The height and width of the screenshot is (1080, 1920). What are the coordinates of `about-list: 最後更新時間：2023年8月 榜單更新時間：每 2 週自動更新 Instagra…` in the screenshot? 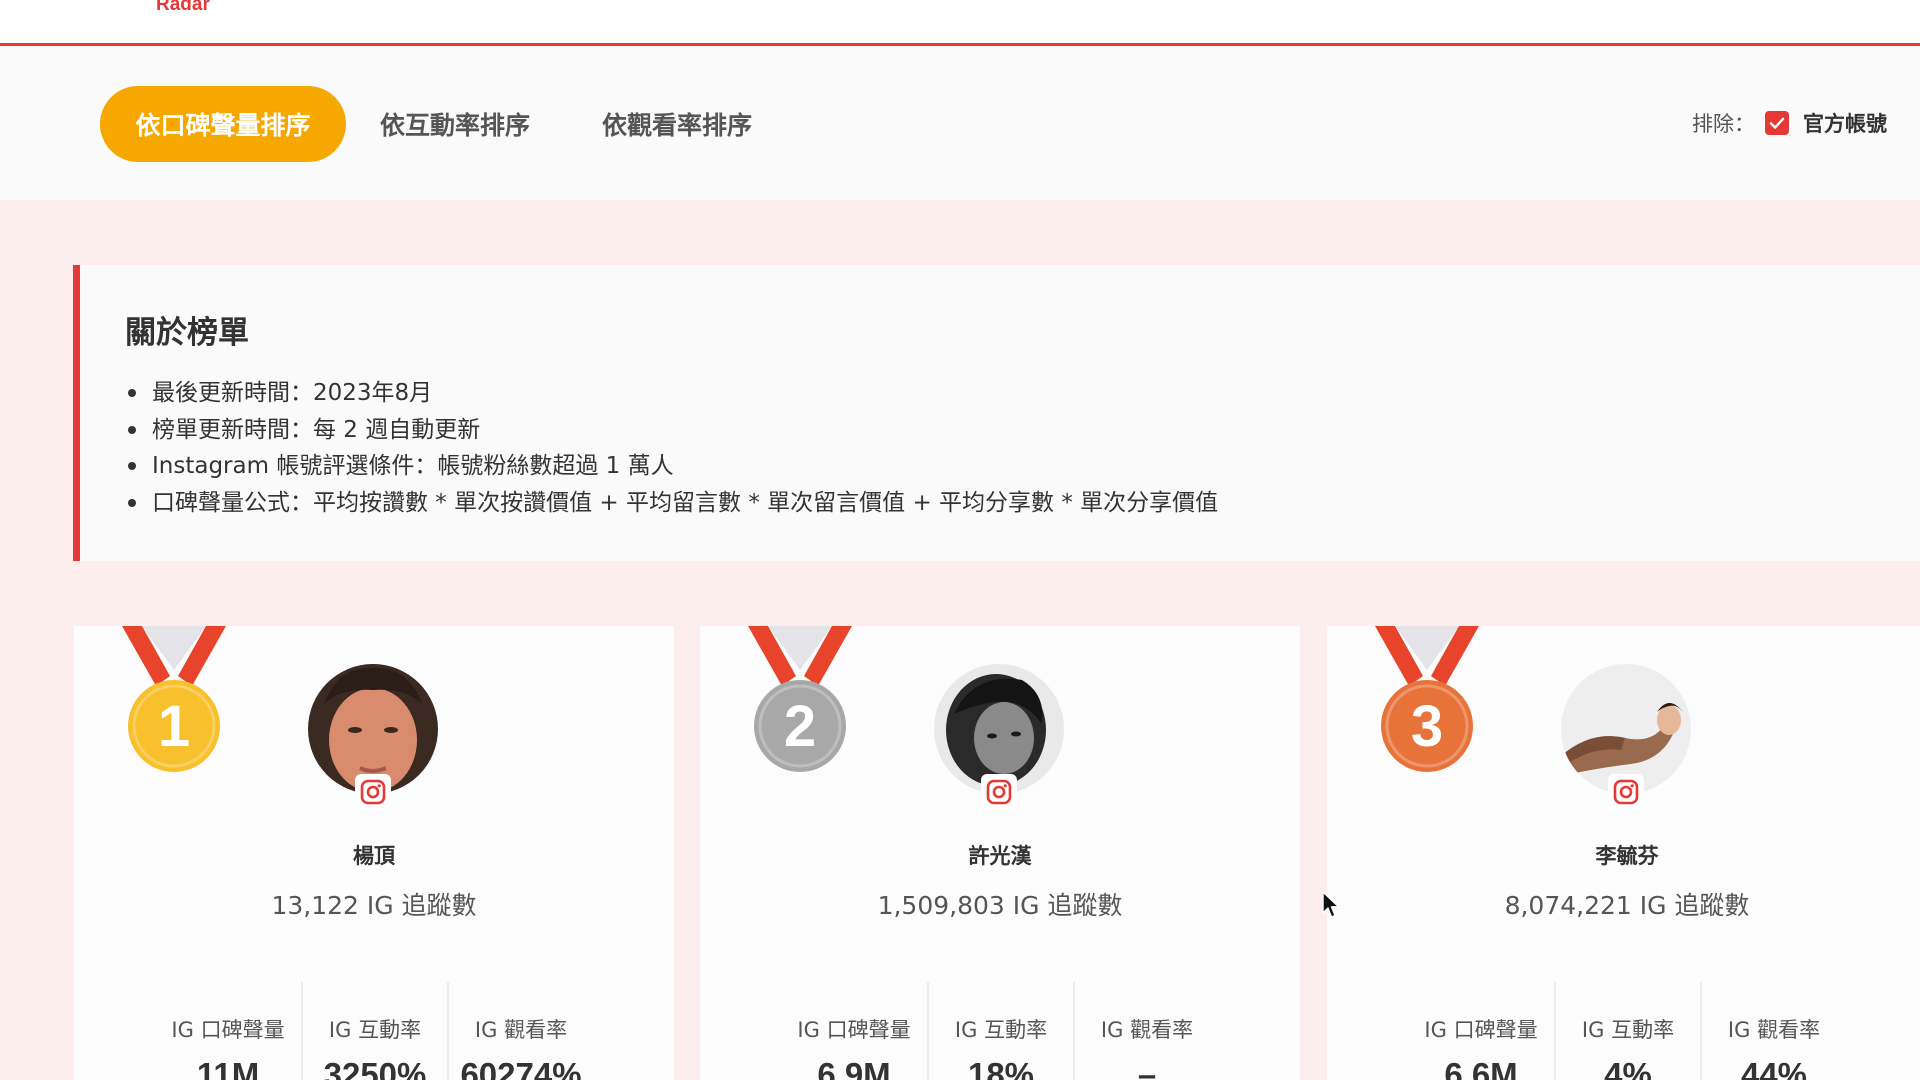 It's located at (673, 448).